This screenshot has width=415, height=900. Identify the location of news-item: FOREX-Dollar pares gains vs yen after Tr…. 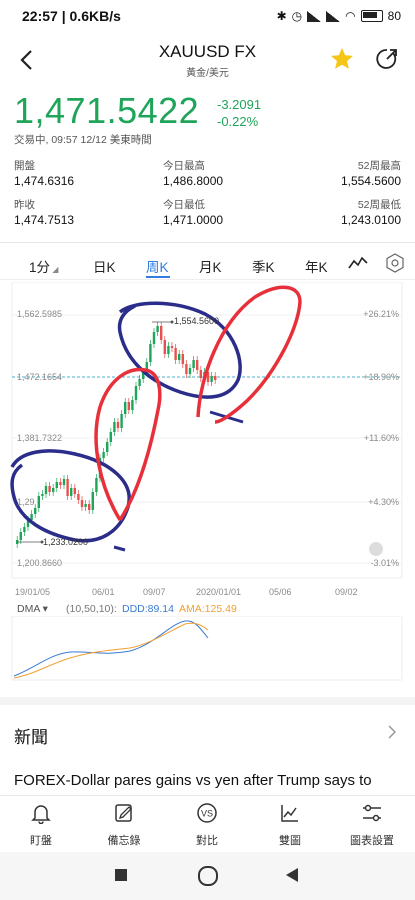
(193, 780).